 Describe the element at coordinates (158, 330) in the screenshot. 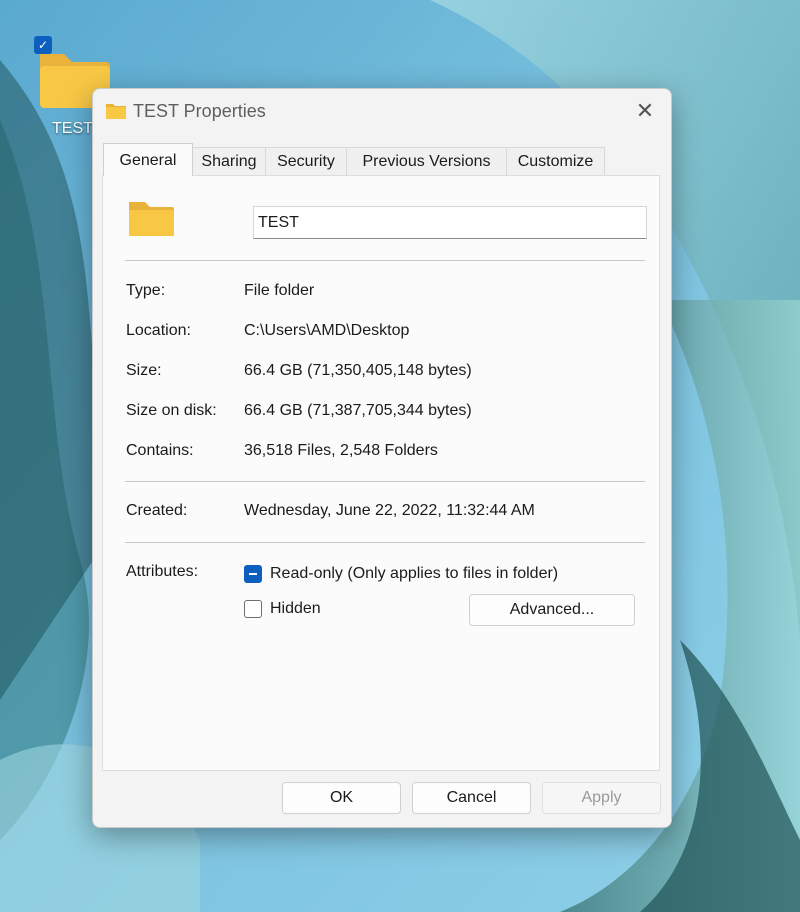

I see `location-label: Location:` at that location.